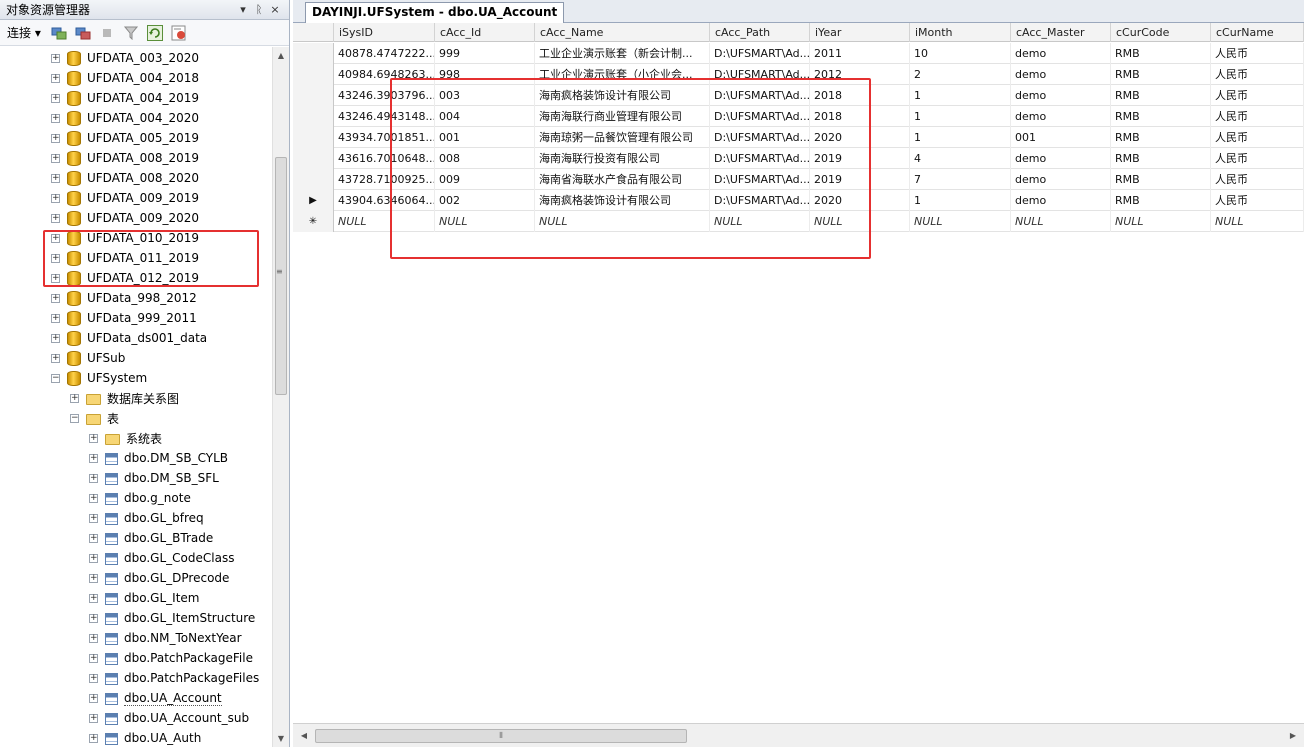  What do you see at coordinates (172, 618) in the screenshot?
I see `tree-item: + dbo.GL_ItemStructure` at bounding box center [172, 618].